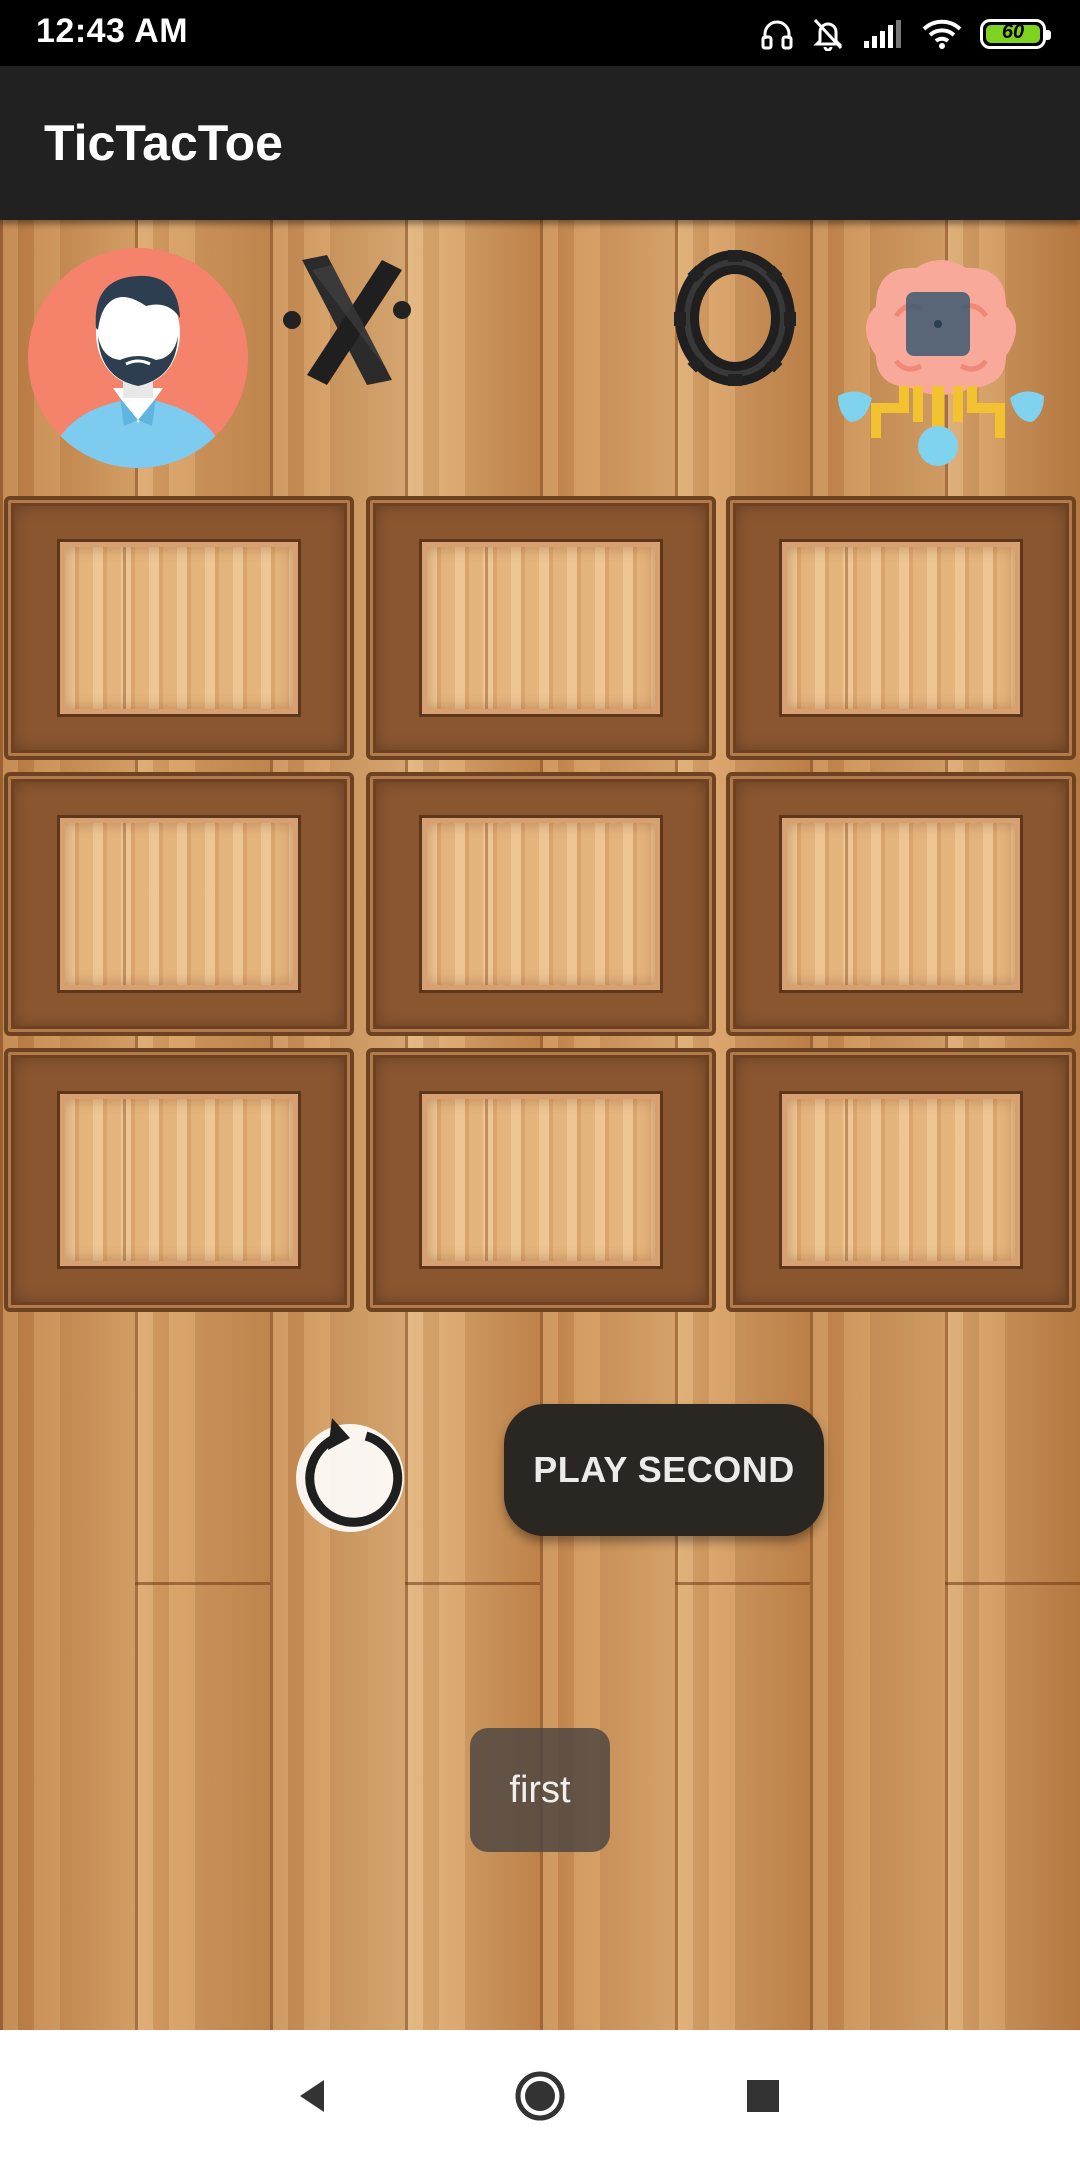  I want to click on app-bar: TicTacToe, so click(540, 143).